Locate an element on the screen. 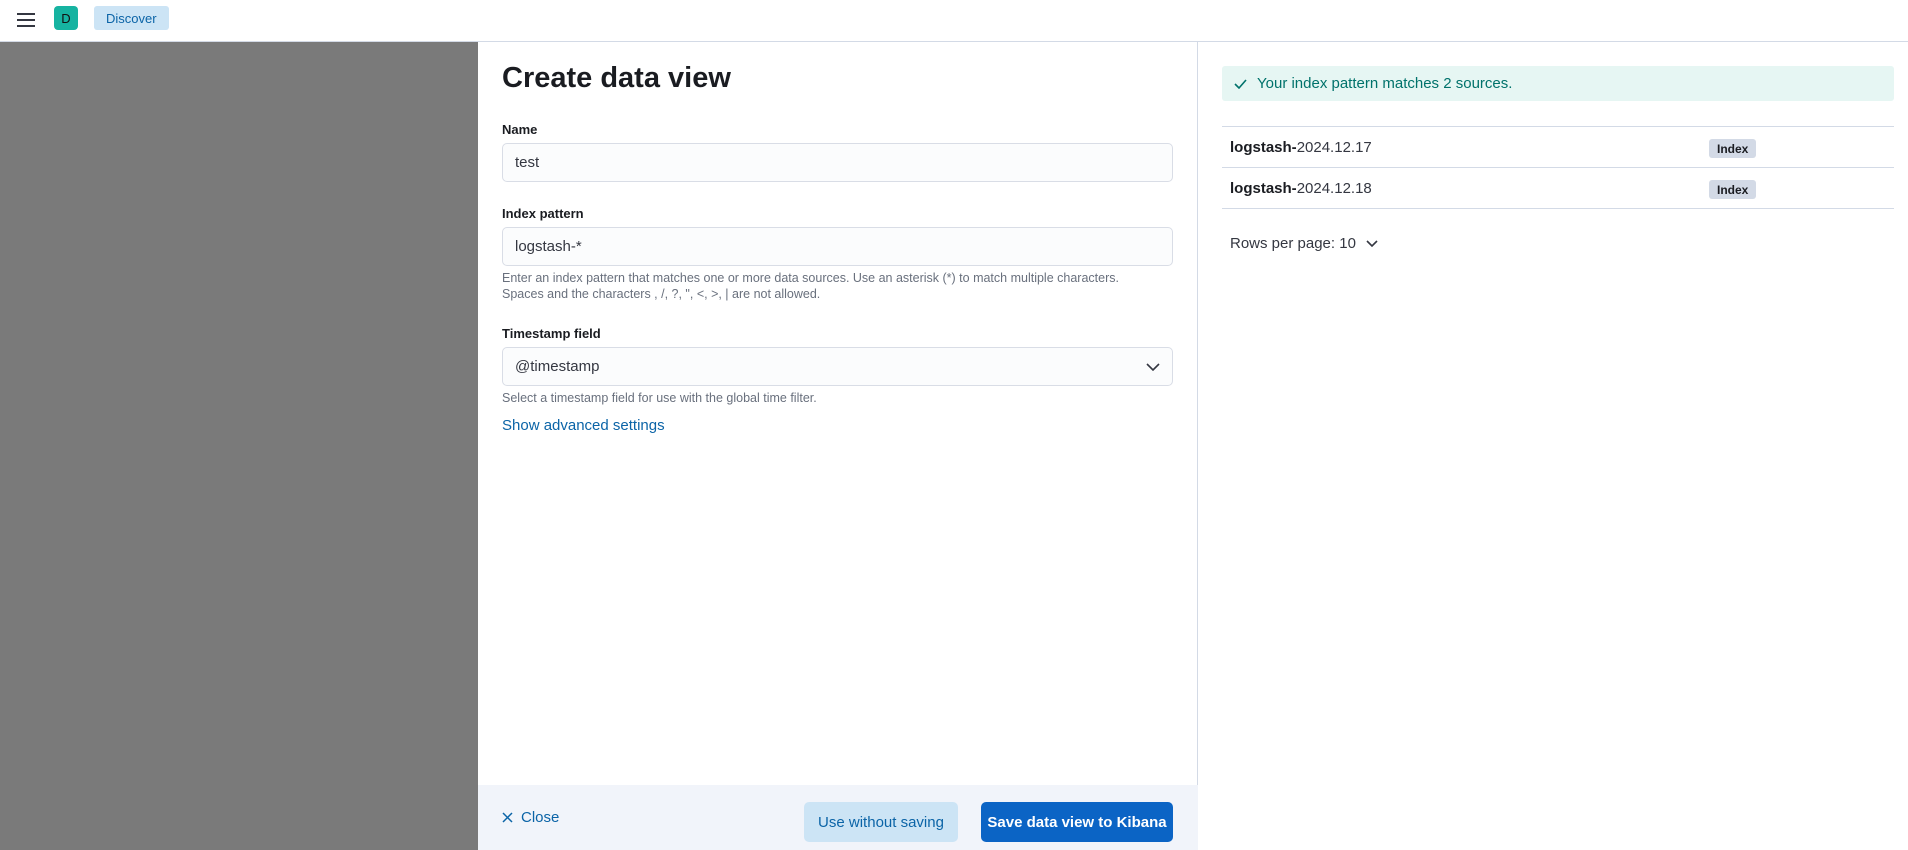 The width and height of the screenshot is (1908, 850). index-pattern-input is located at coordinates (837, 246).